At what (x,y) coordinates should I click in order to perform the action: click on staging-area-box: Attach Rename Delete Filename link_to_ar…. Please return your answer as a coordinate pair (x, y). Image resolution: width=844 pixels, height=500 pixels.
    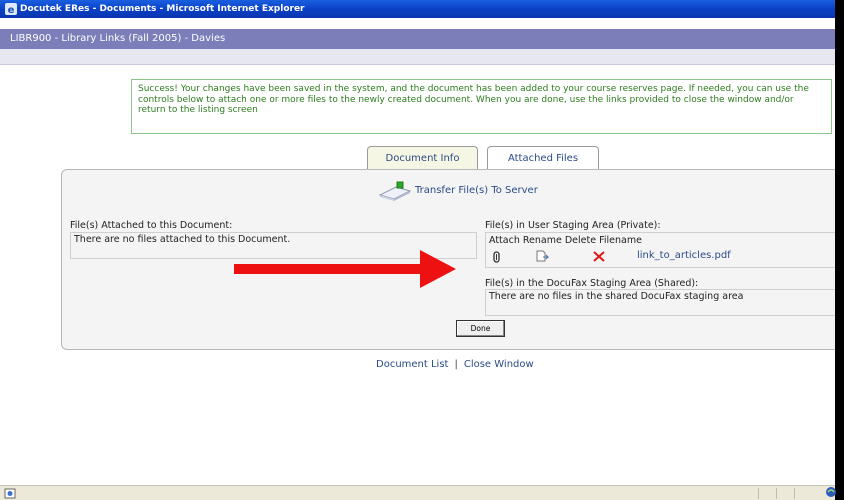
    Looking at the image, I should click on (660, 250).